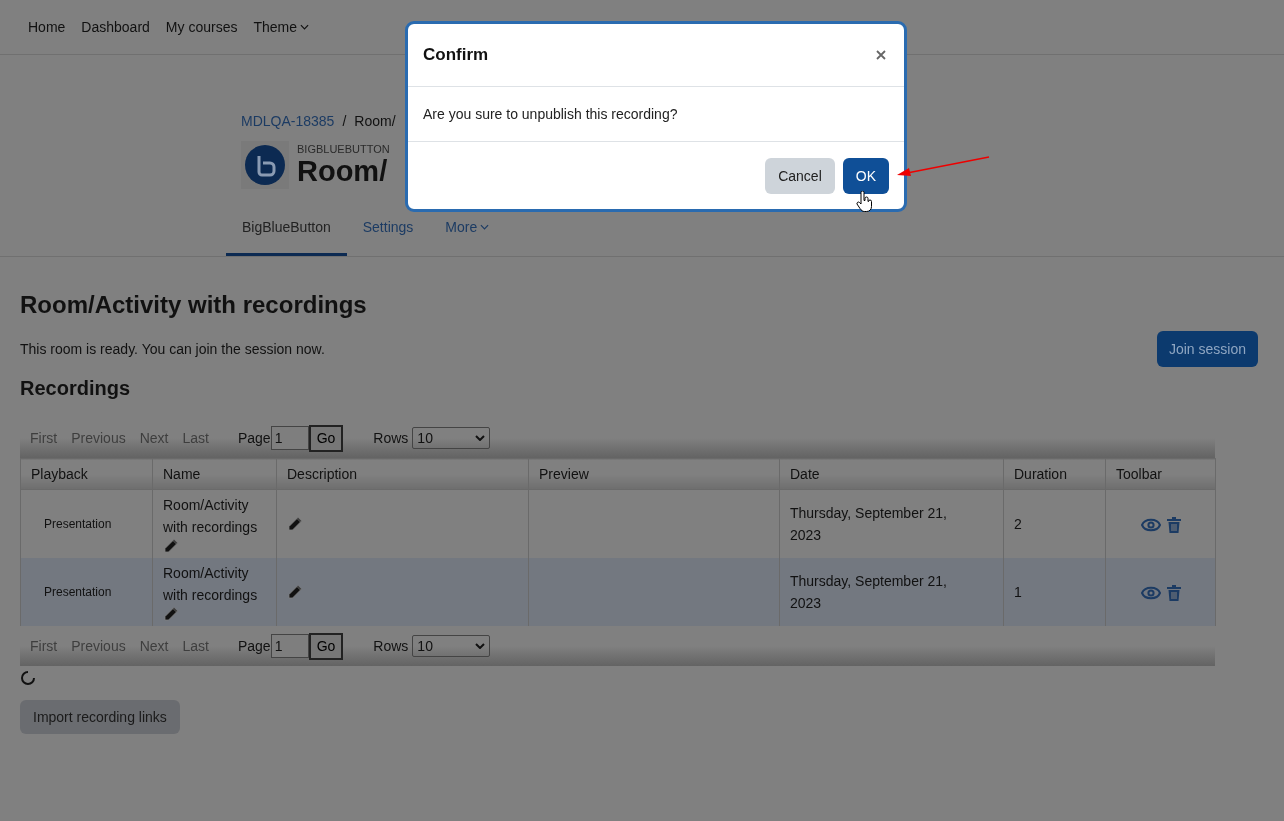 This screenshot has width=1284, height=821. I want to click on nav-link: My courses, so click(201, 27).